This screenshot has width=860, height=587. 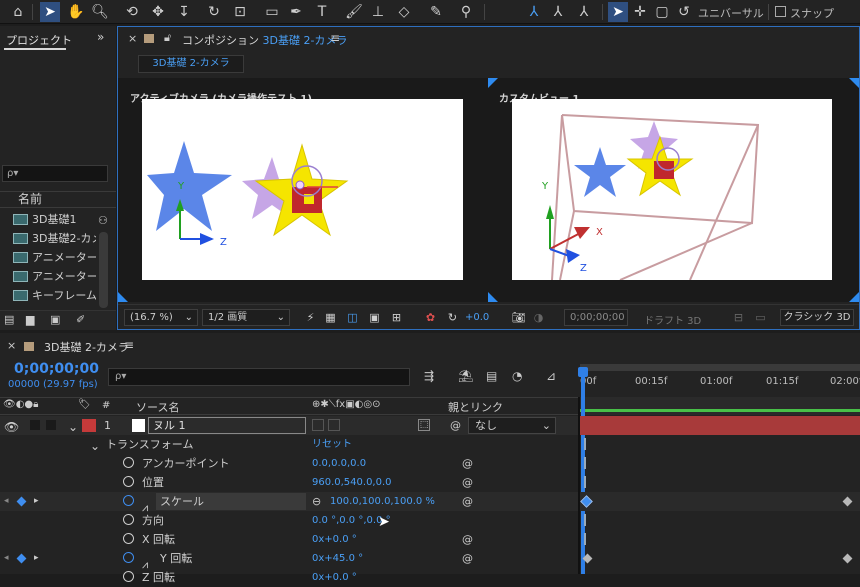 I want to click on layer-row: 👁 ⌄ 1 ヌル 1 ⬚ @ なし ⌄, so click(x=289, y=425).